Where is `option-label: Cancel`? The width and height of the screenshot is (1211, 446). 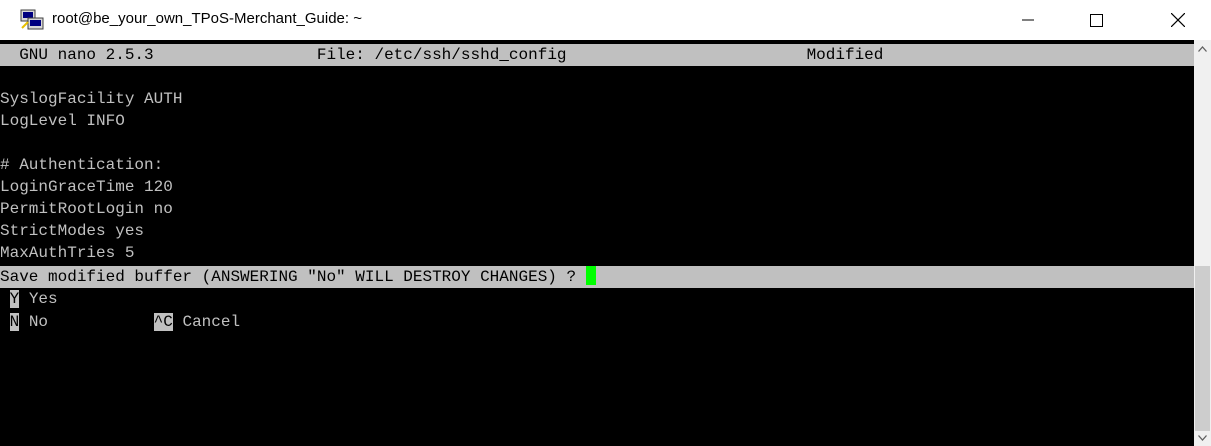 option-label: Cancel is located at coordinates (211, 322).